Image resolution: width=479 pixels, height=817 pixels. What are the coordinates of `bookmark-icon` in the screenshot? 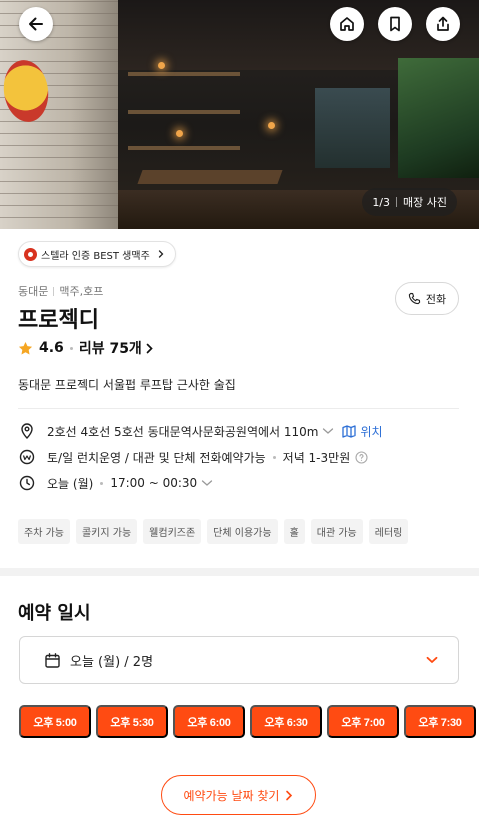 It's located at (395, 24).